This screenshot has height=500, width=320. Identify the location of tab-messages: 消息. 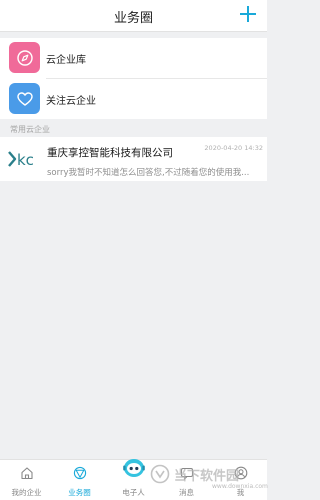
(186, 480).